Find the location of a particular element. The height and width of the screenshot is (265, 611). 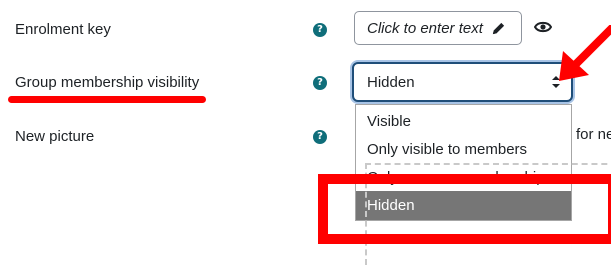

annotation-arrow-icon is located at coordinates (585, 53).